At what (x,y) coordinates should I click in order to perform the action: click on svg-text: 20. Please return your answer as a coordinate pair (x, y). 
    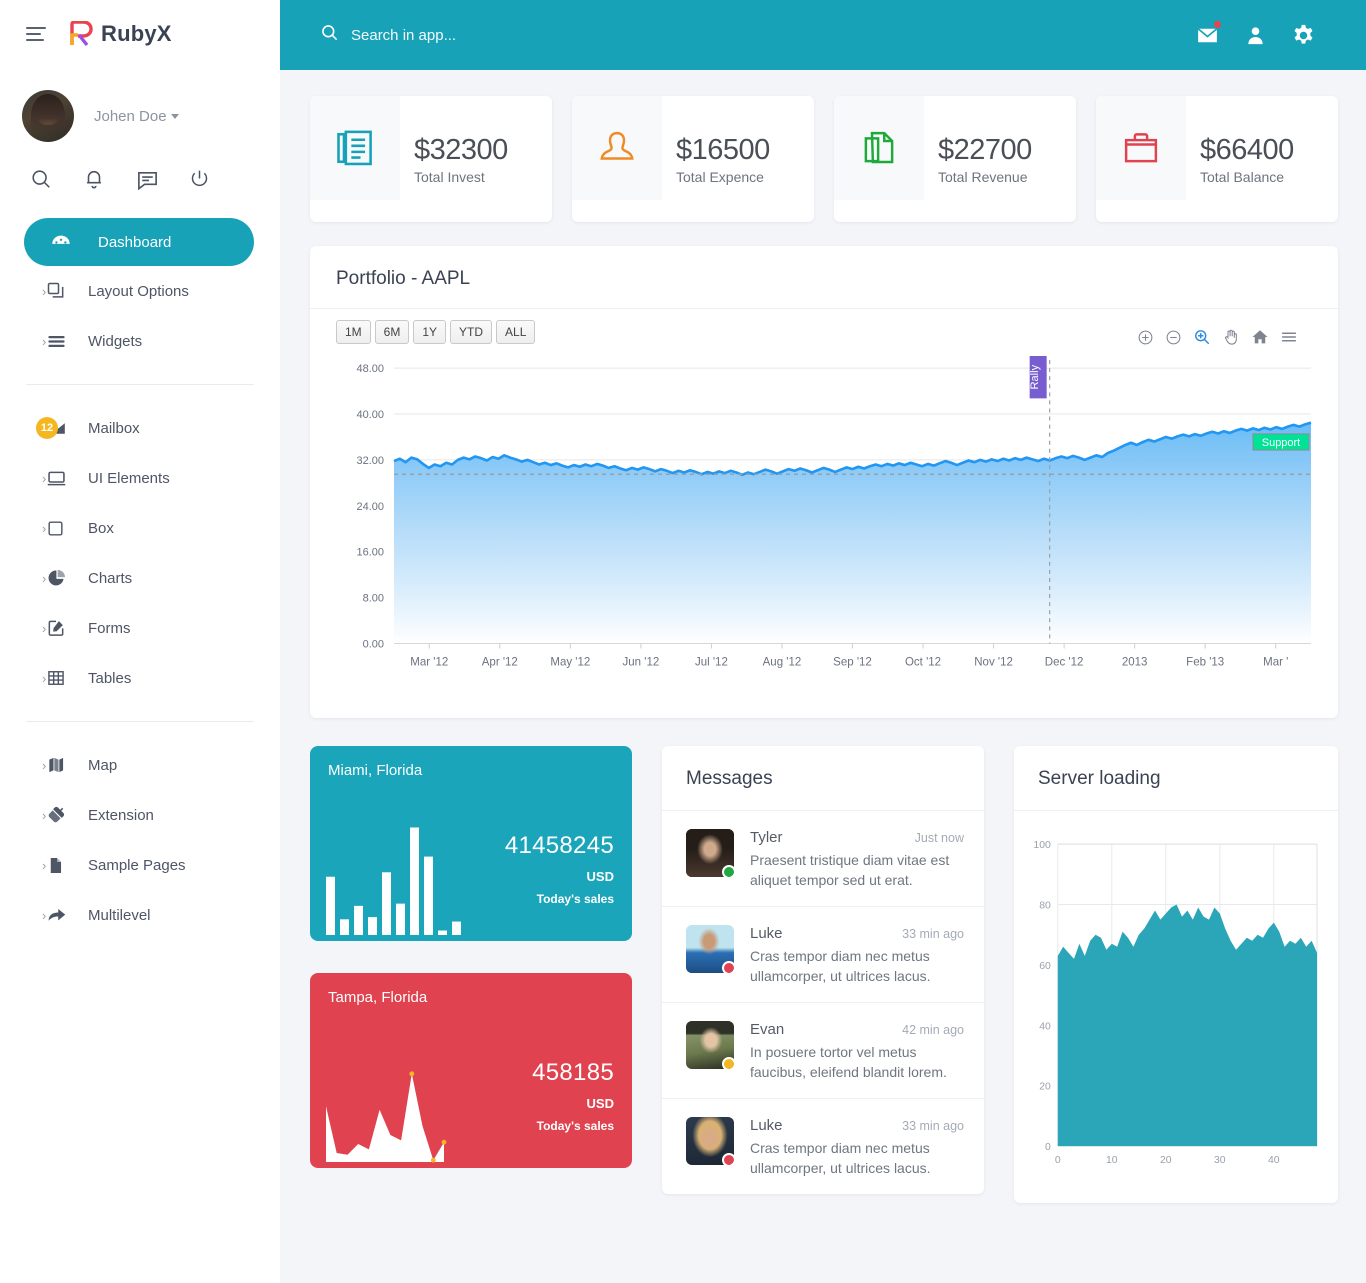
    Looking at the image, I should click on (1166, 1160).